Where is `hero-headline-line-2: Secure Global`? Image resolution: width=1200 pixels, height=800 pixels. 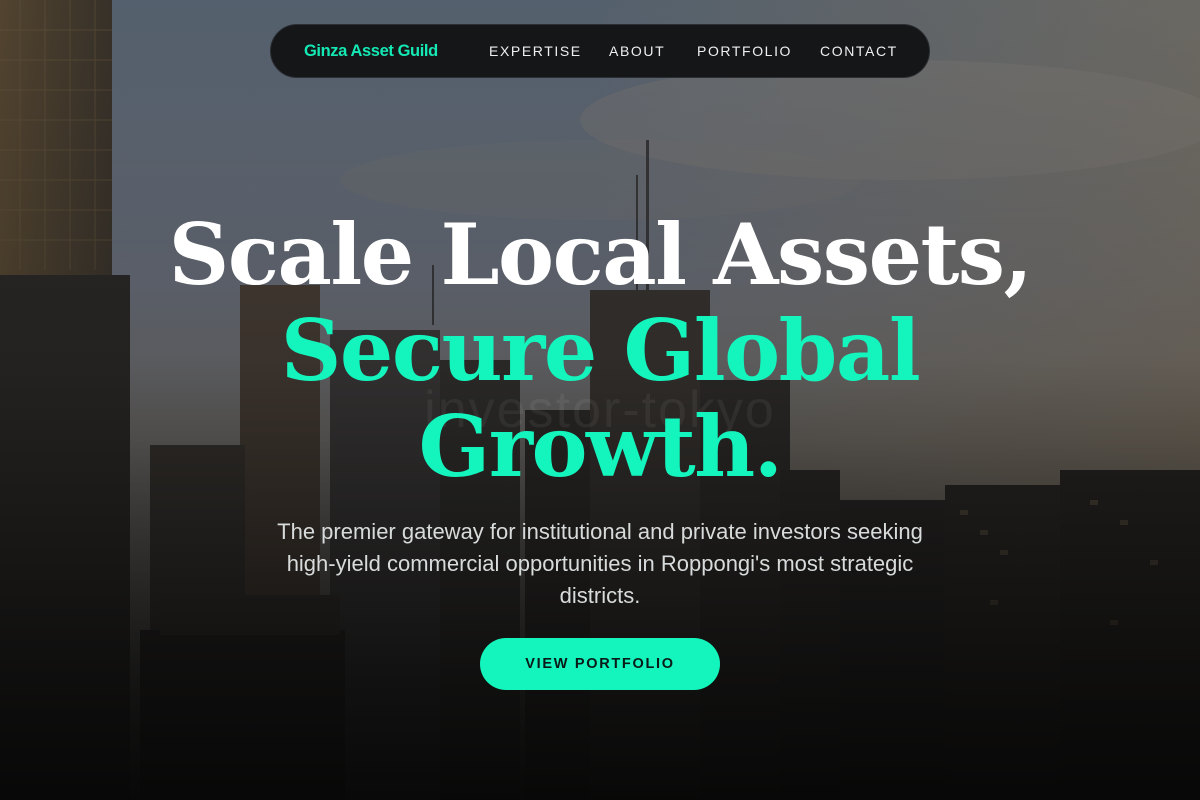
hero-headline-line-2: Secure Global is located at coordinates (600, 350).